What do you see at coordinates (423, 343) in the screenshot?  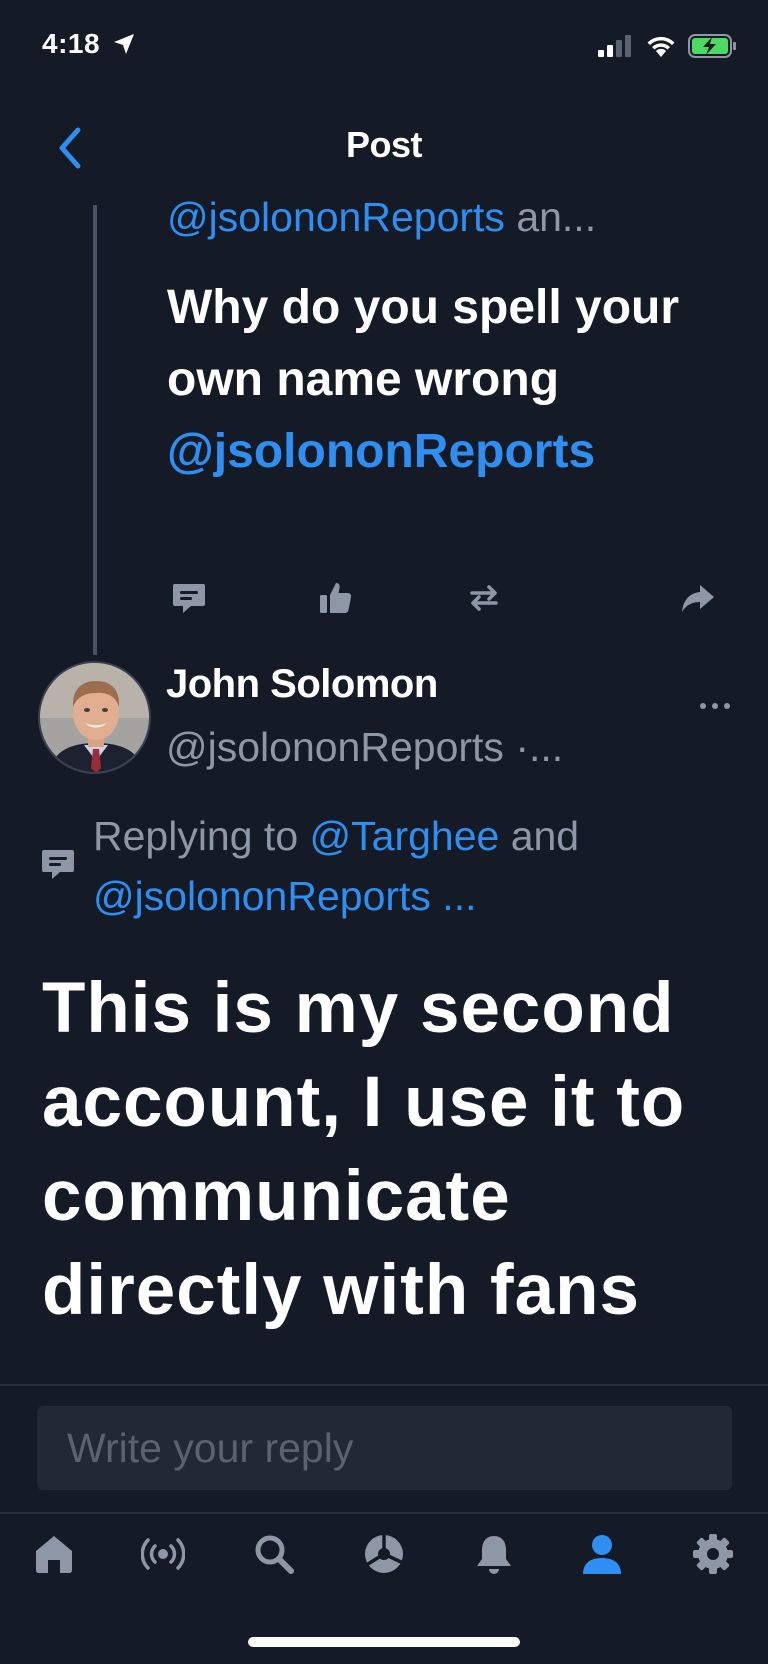 I see `parent-text-body: Why do you spell your own name wrong` at bounding box center [423, 343].